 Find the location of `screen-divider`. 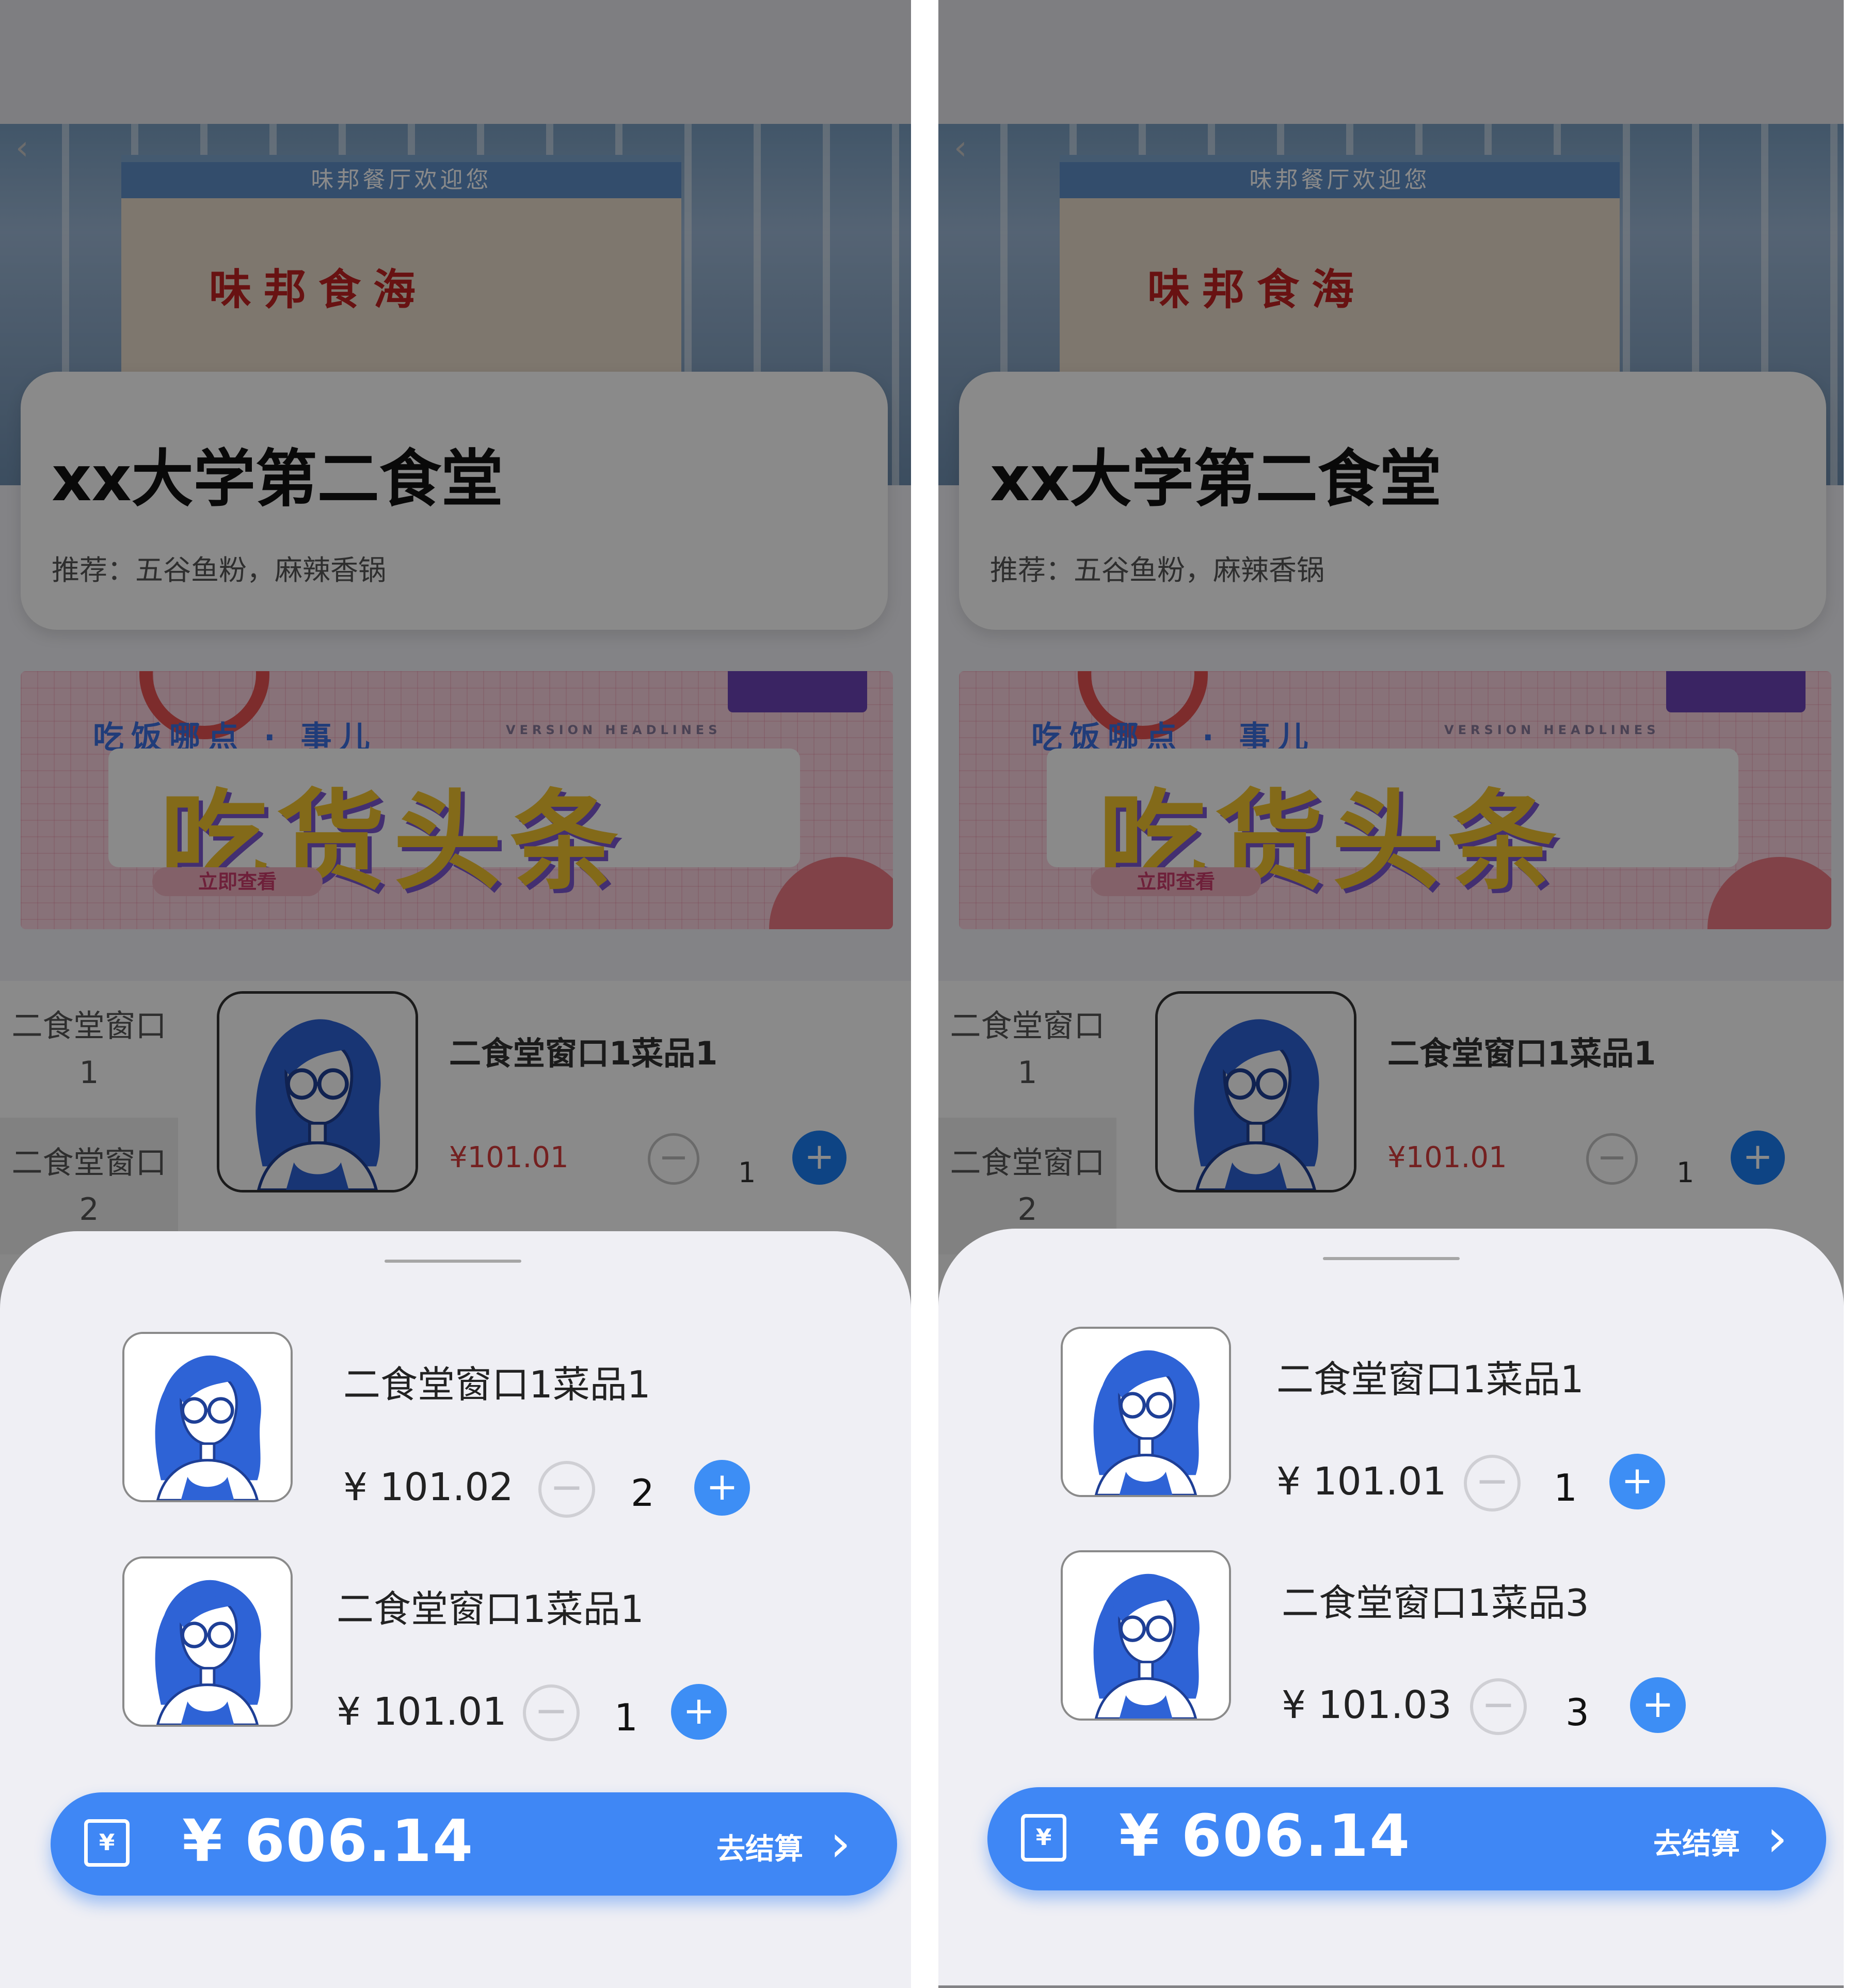

screen-divider is located at coordinates (924, 994).